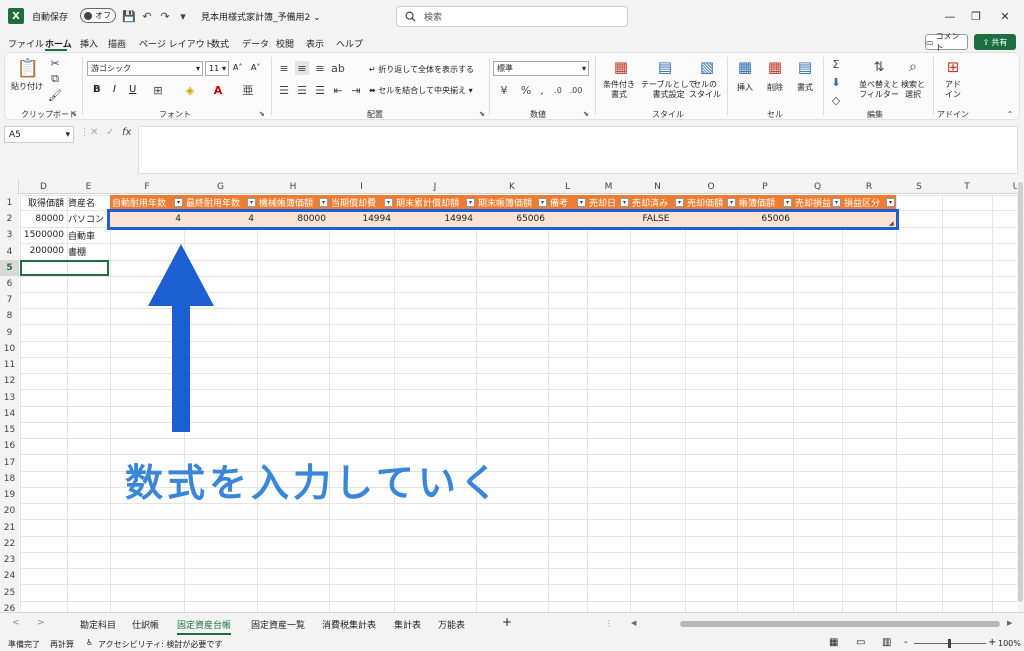 The image size is (1024, 651). I want to click on font-color-icon: A, so click(218, 90).